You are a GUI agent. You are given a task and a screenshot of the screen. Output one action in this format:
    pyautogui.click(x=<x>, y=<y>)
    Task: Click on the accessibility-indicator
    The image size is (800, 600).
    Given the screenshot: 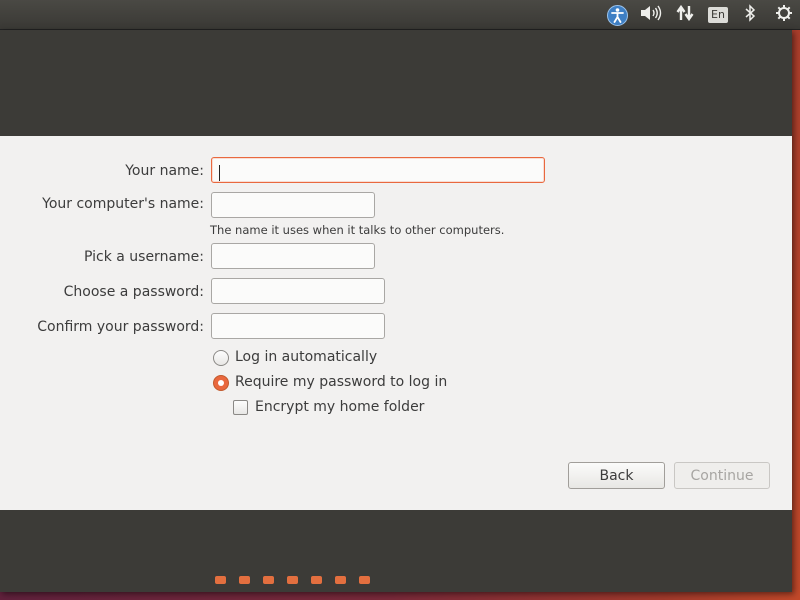 What is the action you would take?
    pyautogui.click(x=617, y=15)
    